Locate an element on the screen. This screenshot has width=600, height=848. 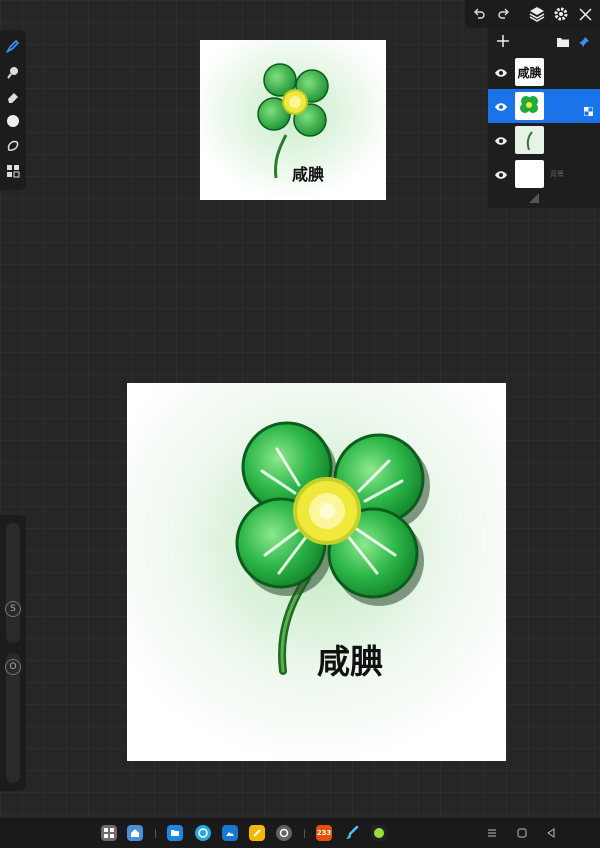
pin-icon is located at coordinates (584, 42).